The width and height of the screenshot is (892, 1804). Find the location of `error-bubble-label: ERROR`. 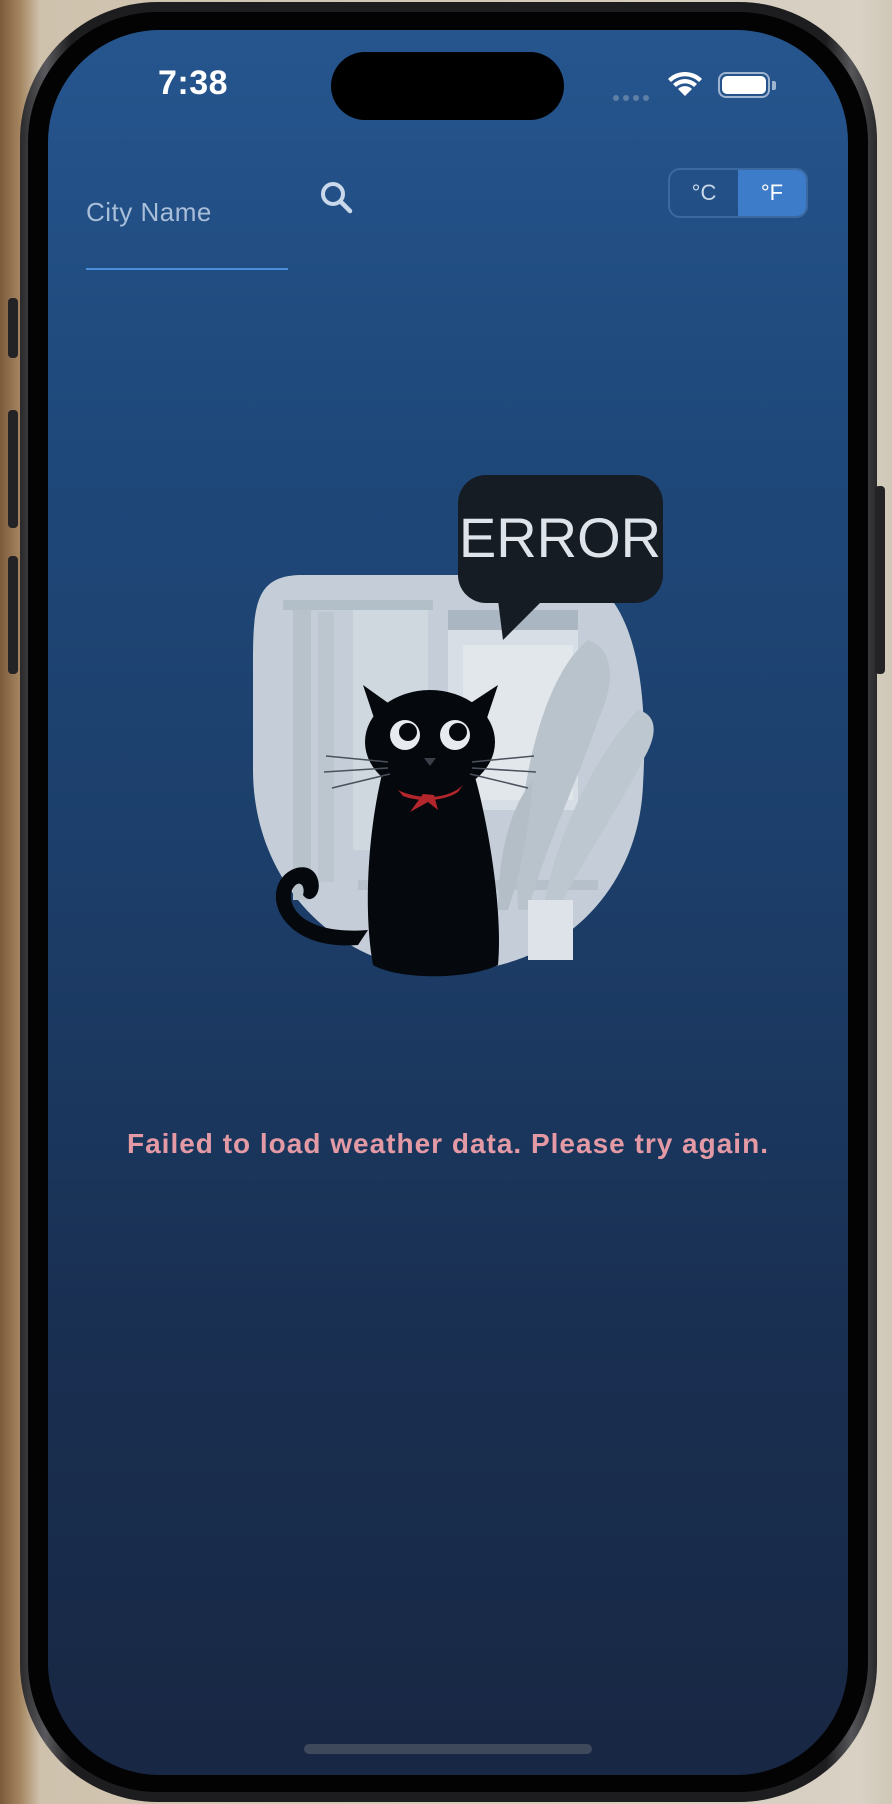

error-bubble-label: ERROR is located at coordinates (560, 537).